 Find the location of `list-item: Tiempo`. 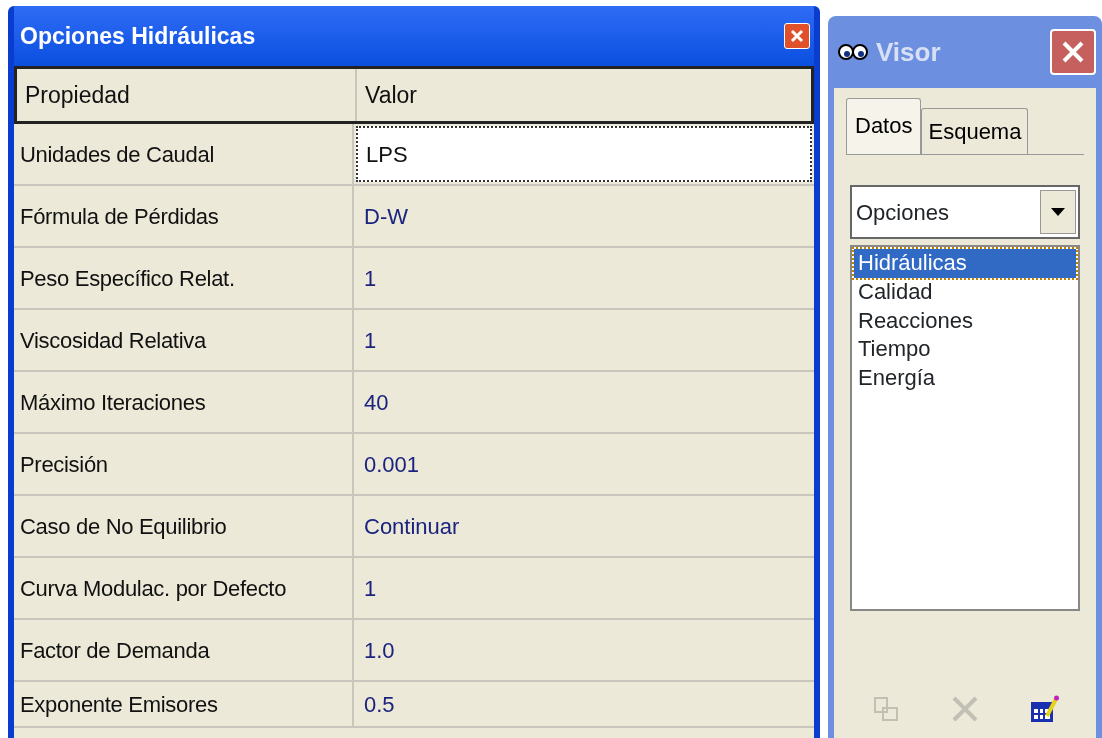

list-item: Tiempo is located at coordinates (965, 350).